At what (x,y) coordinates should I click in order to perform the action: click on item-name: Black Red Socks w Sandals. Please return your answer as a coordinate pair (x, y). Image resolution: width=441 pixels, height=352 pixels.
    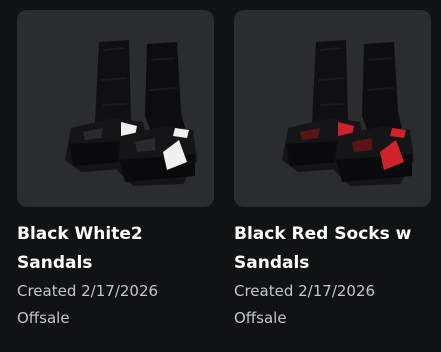
    Looking at the image, I should click on (332, 249).